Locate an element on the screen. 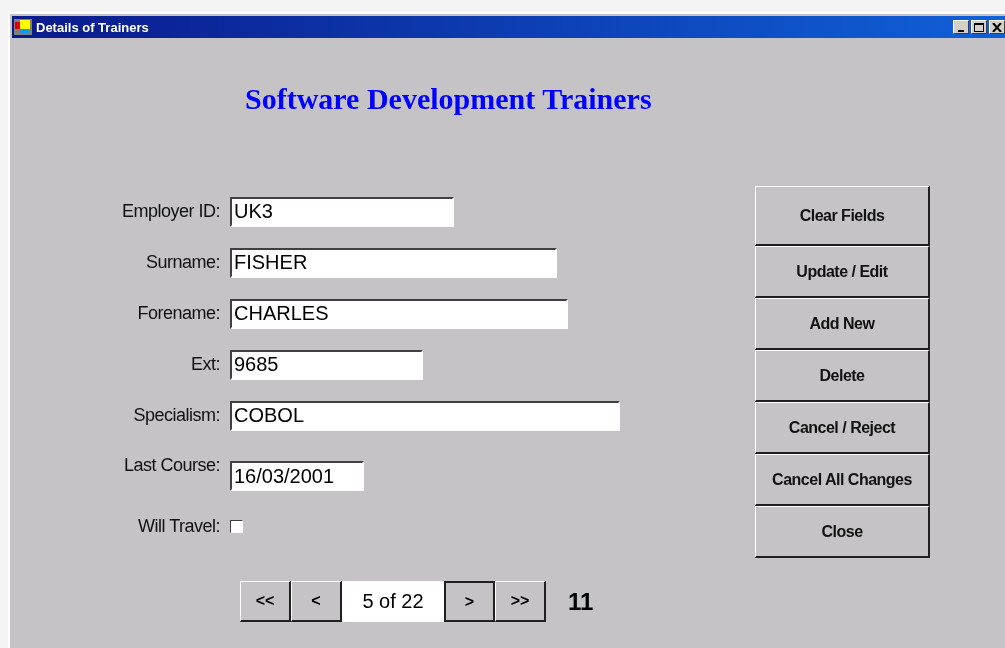  field-label: Surname: is located at coordinates (182, 262).